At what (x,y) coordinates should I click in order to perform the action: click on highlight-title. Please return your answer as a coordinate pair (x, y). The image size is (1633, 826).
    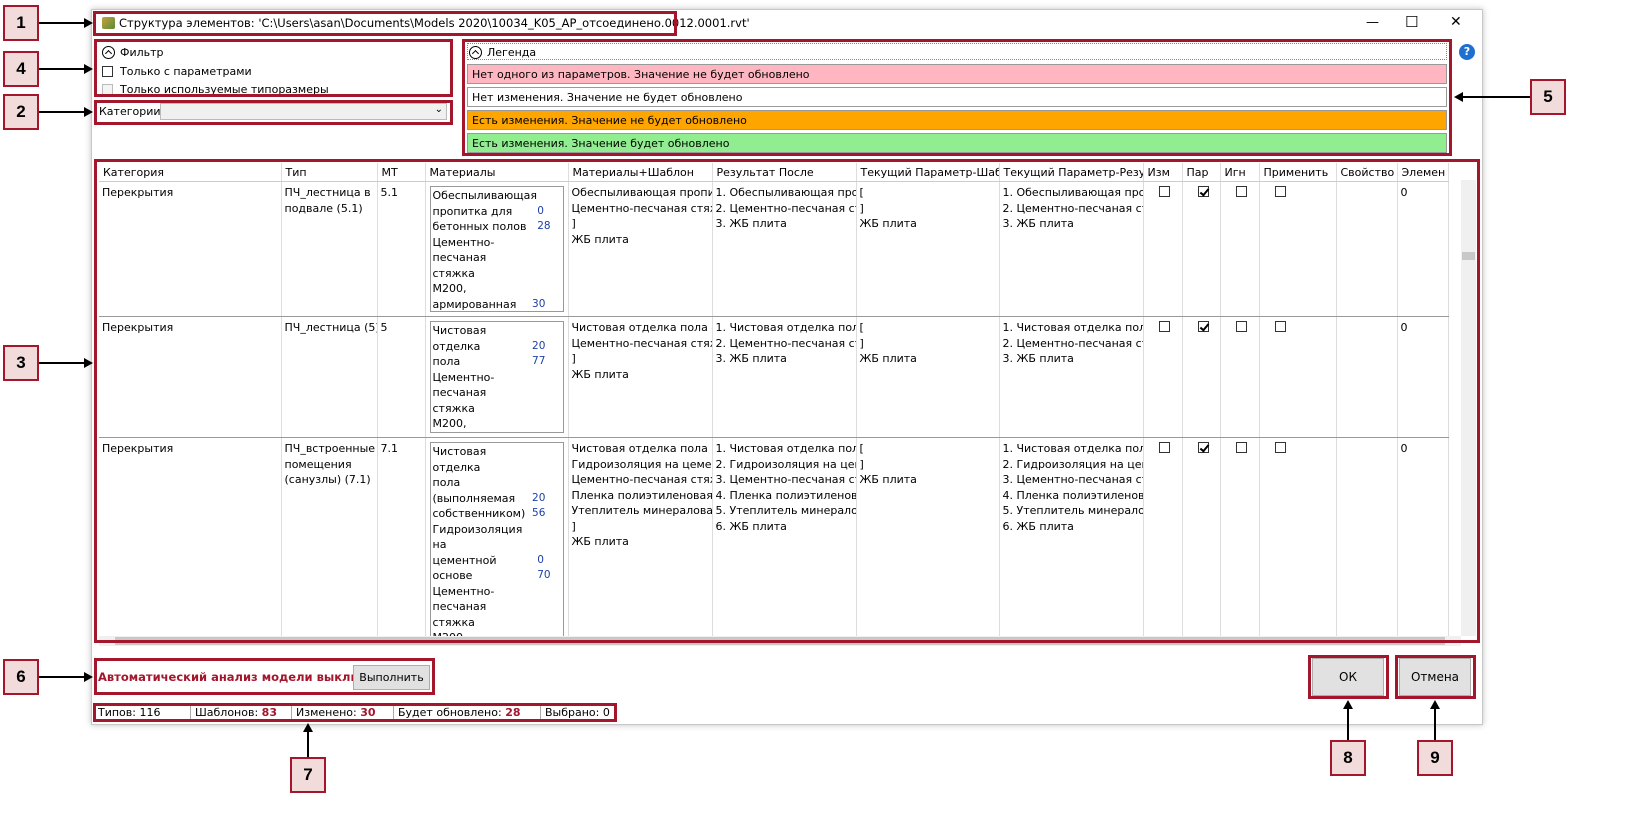
    Looking at the image, I should click on (385, 23).